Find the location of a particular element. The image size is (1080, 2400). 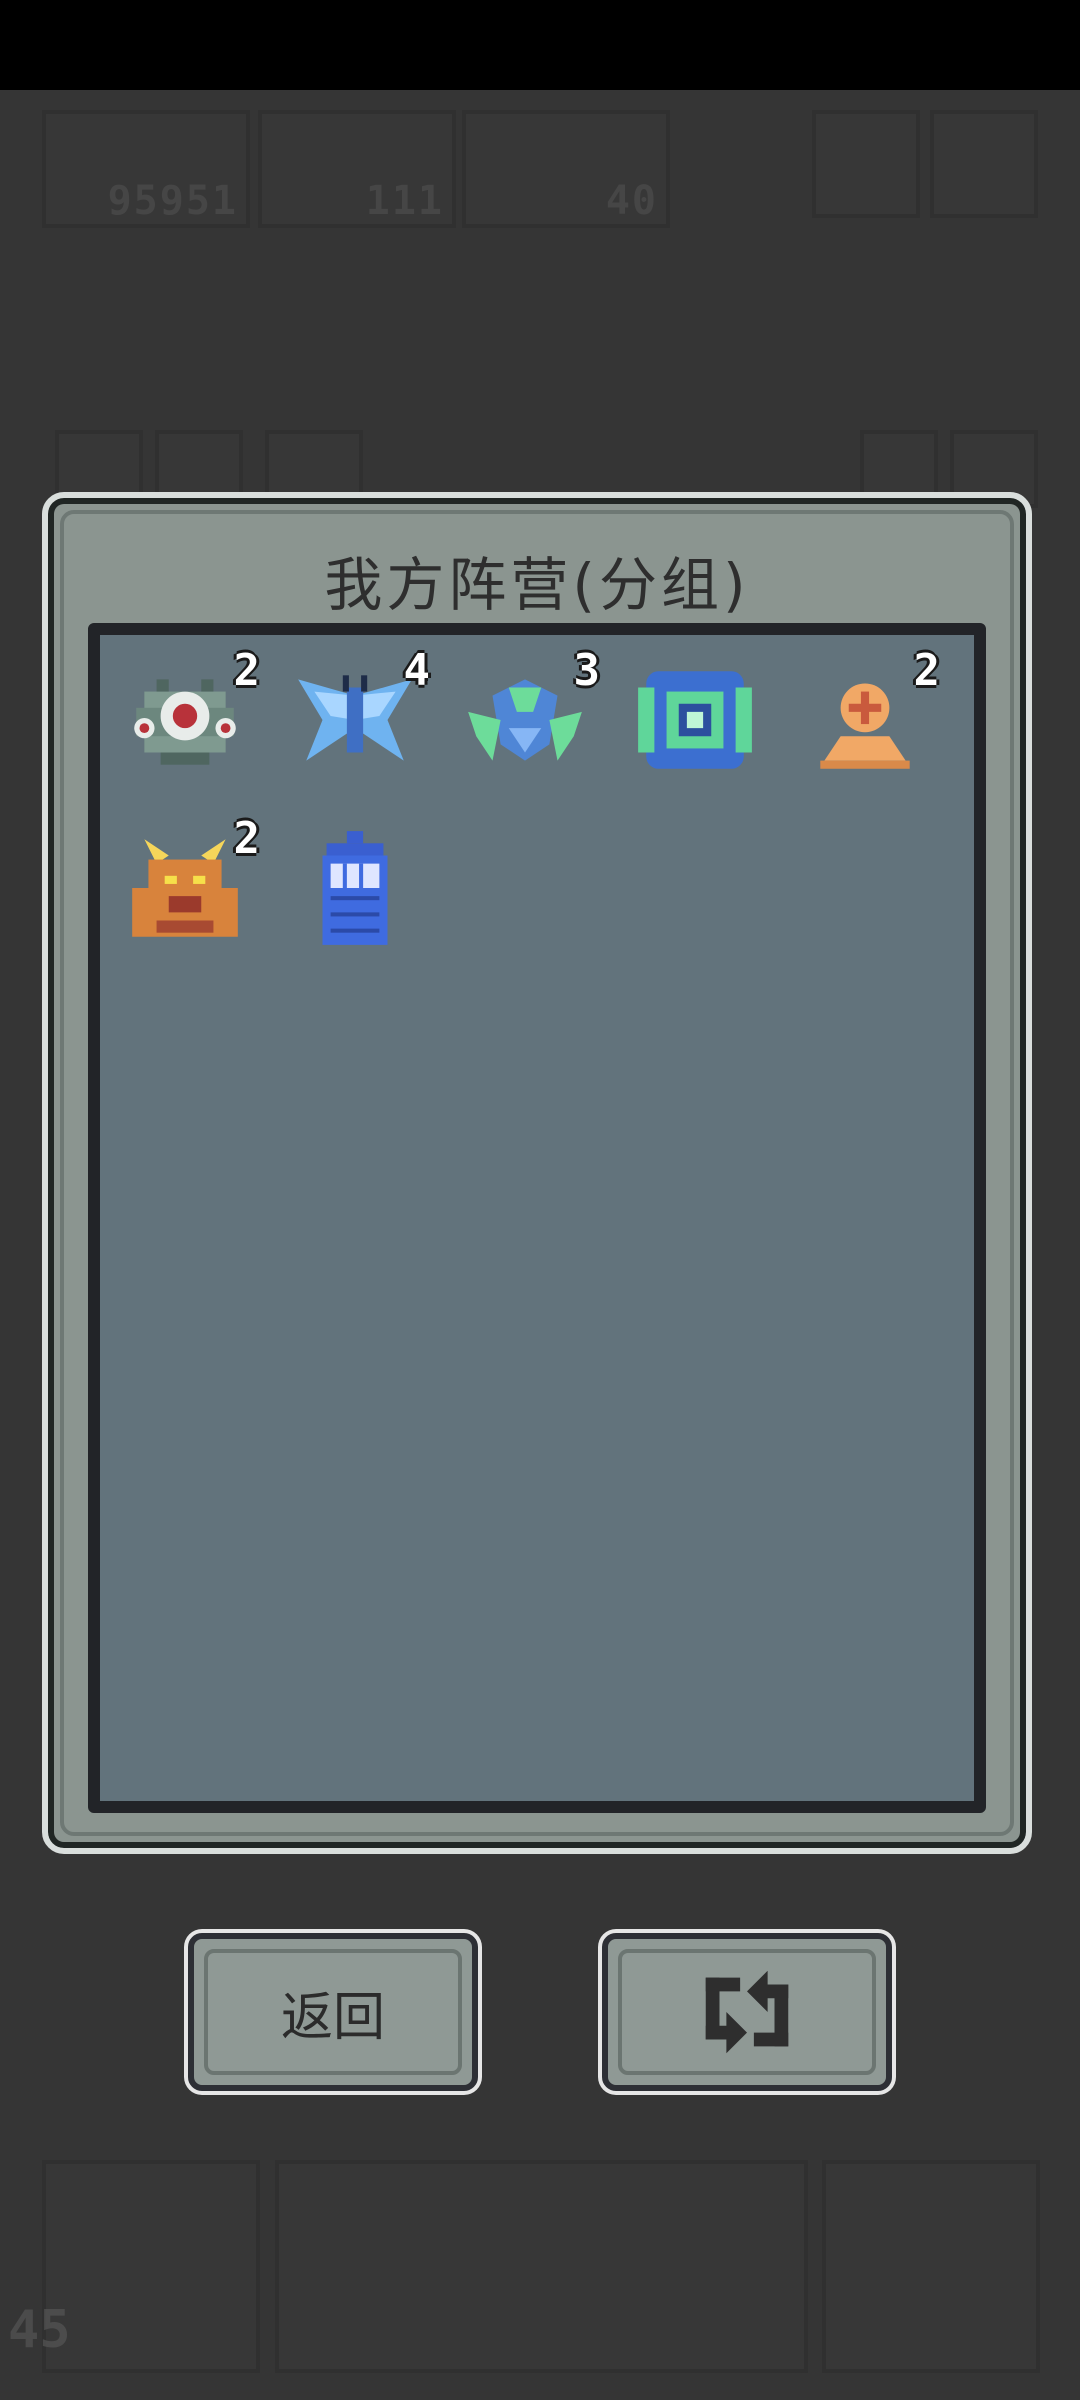

unit-button-bg is located at coordinates (931, 2266).